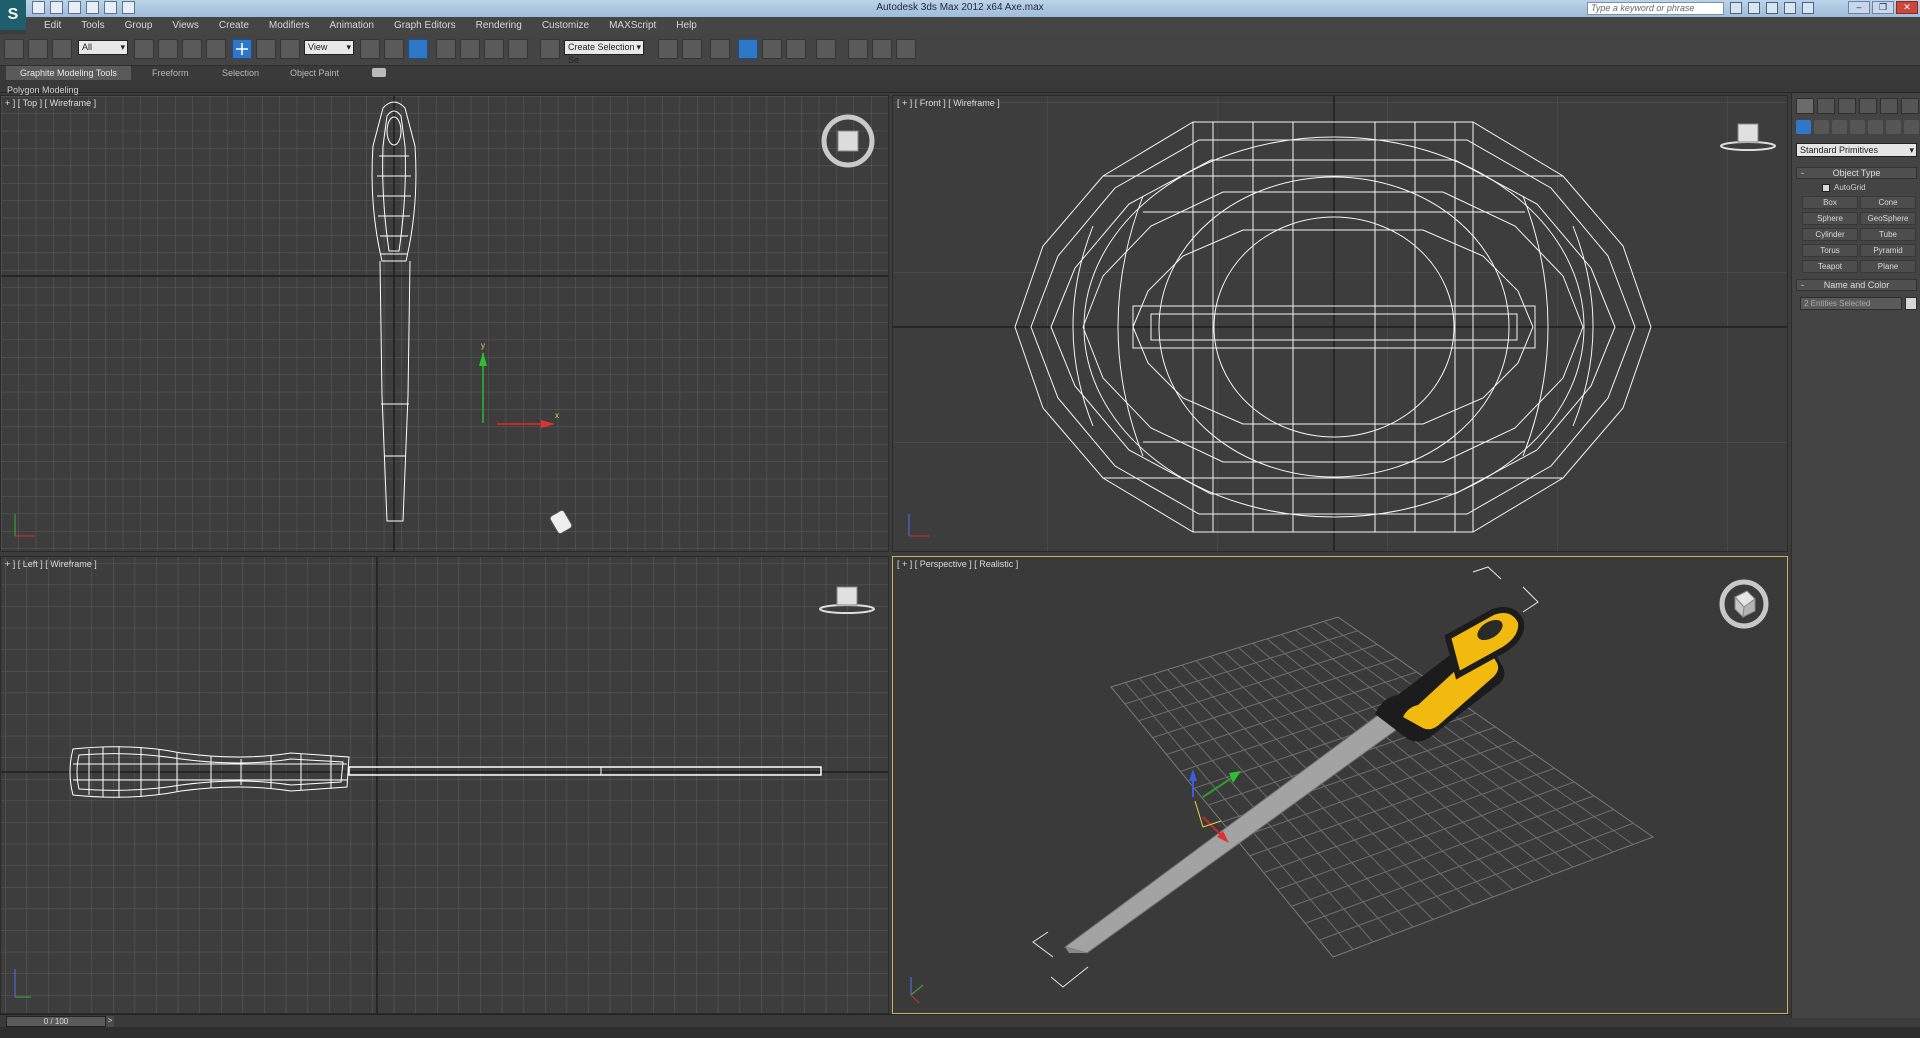 This screenshot has width=1920, height=1038. Describe the element at coordinates (14, 49) in the screenshot. I see `select-link-icon` at that location.